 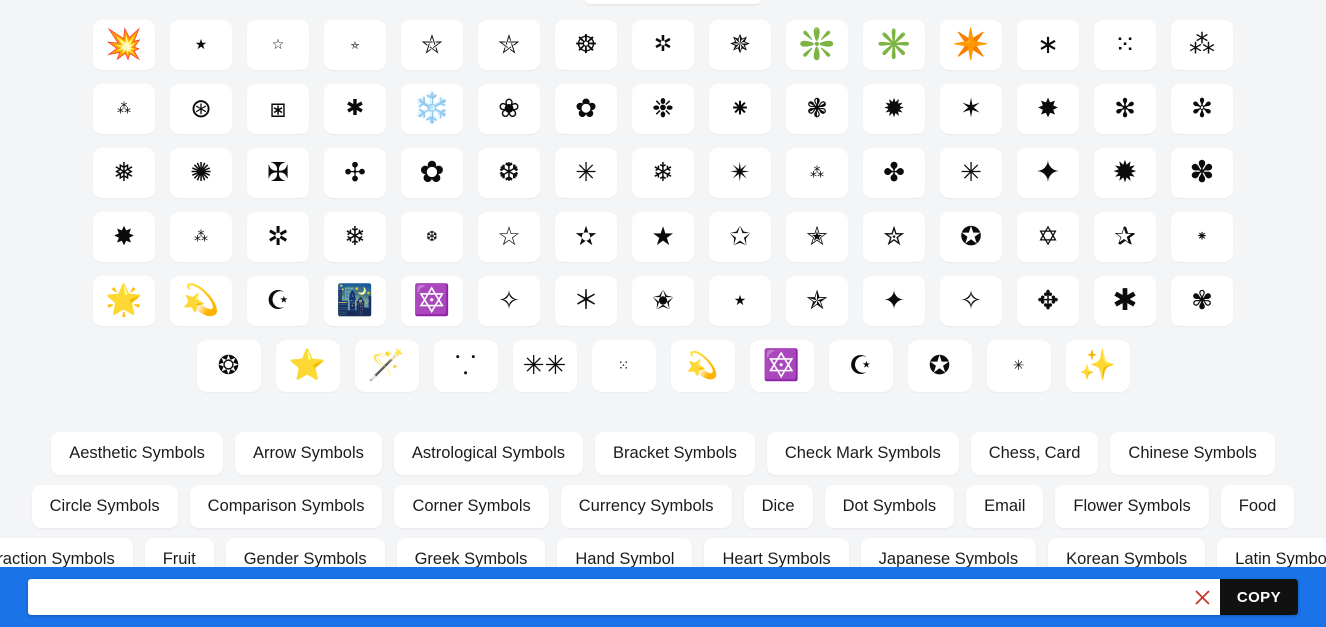 I want to click on symbol-heavy-chevron-snowflake: ❆, so click(x=509, y=173).